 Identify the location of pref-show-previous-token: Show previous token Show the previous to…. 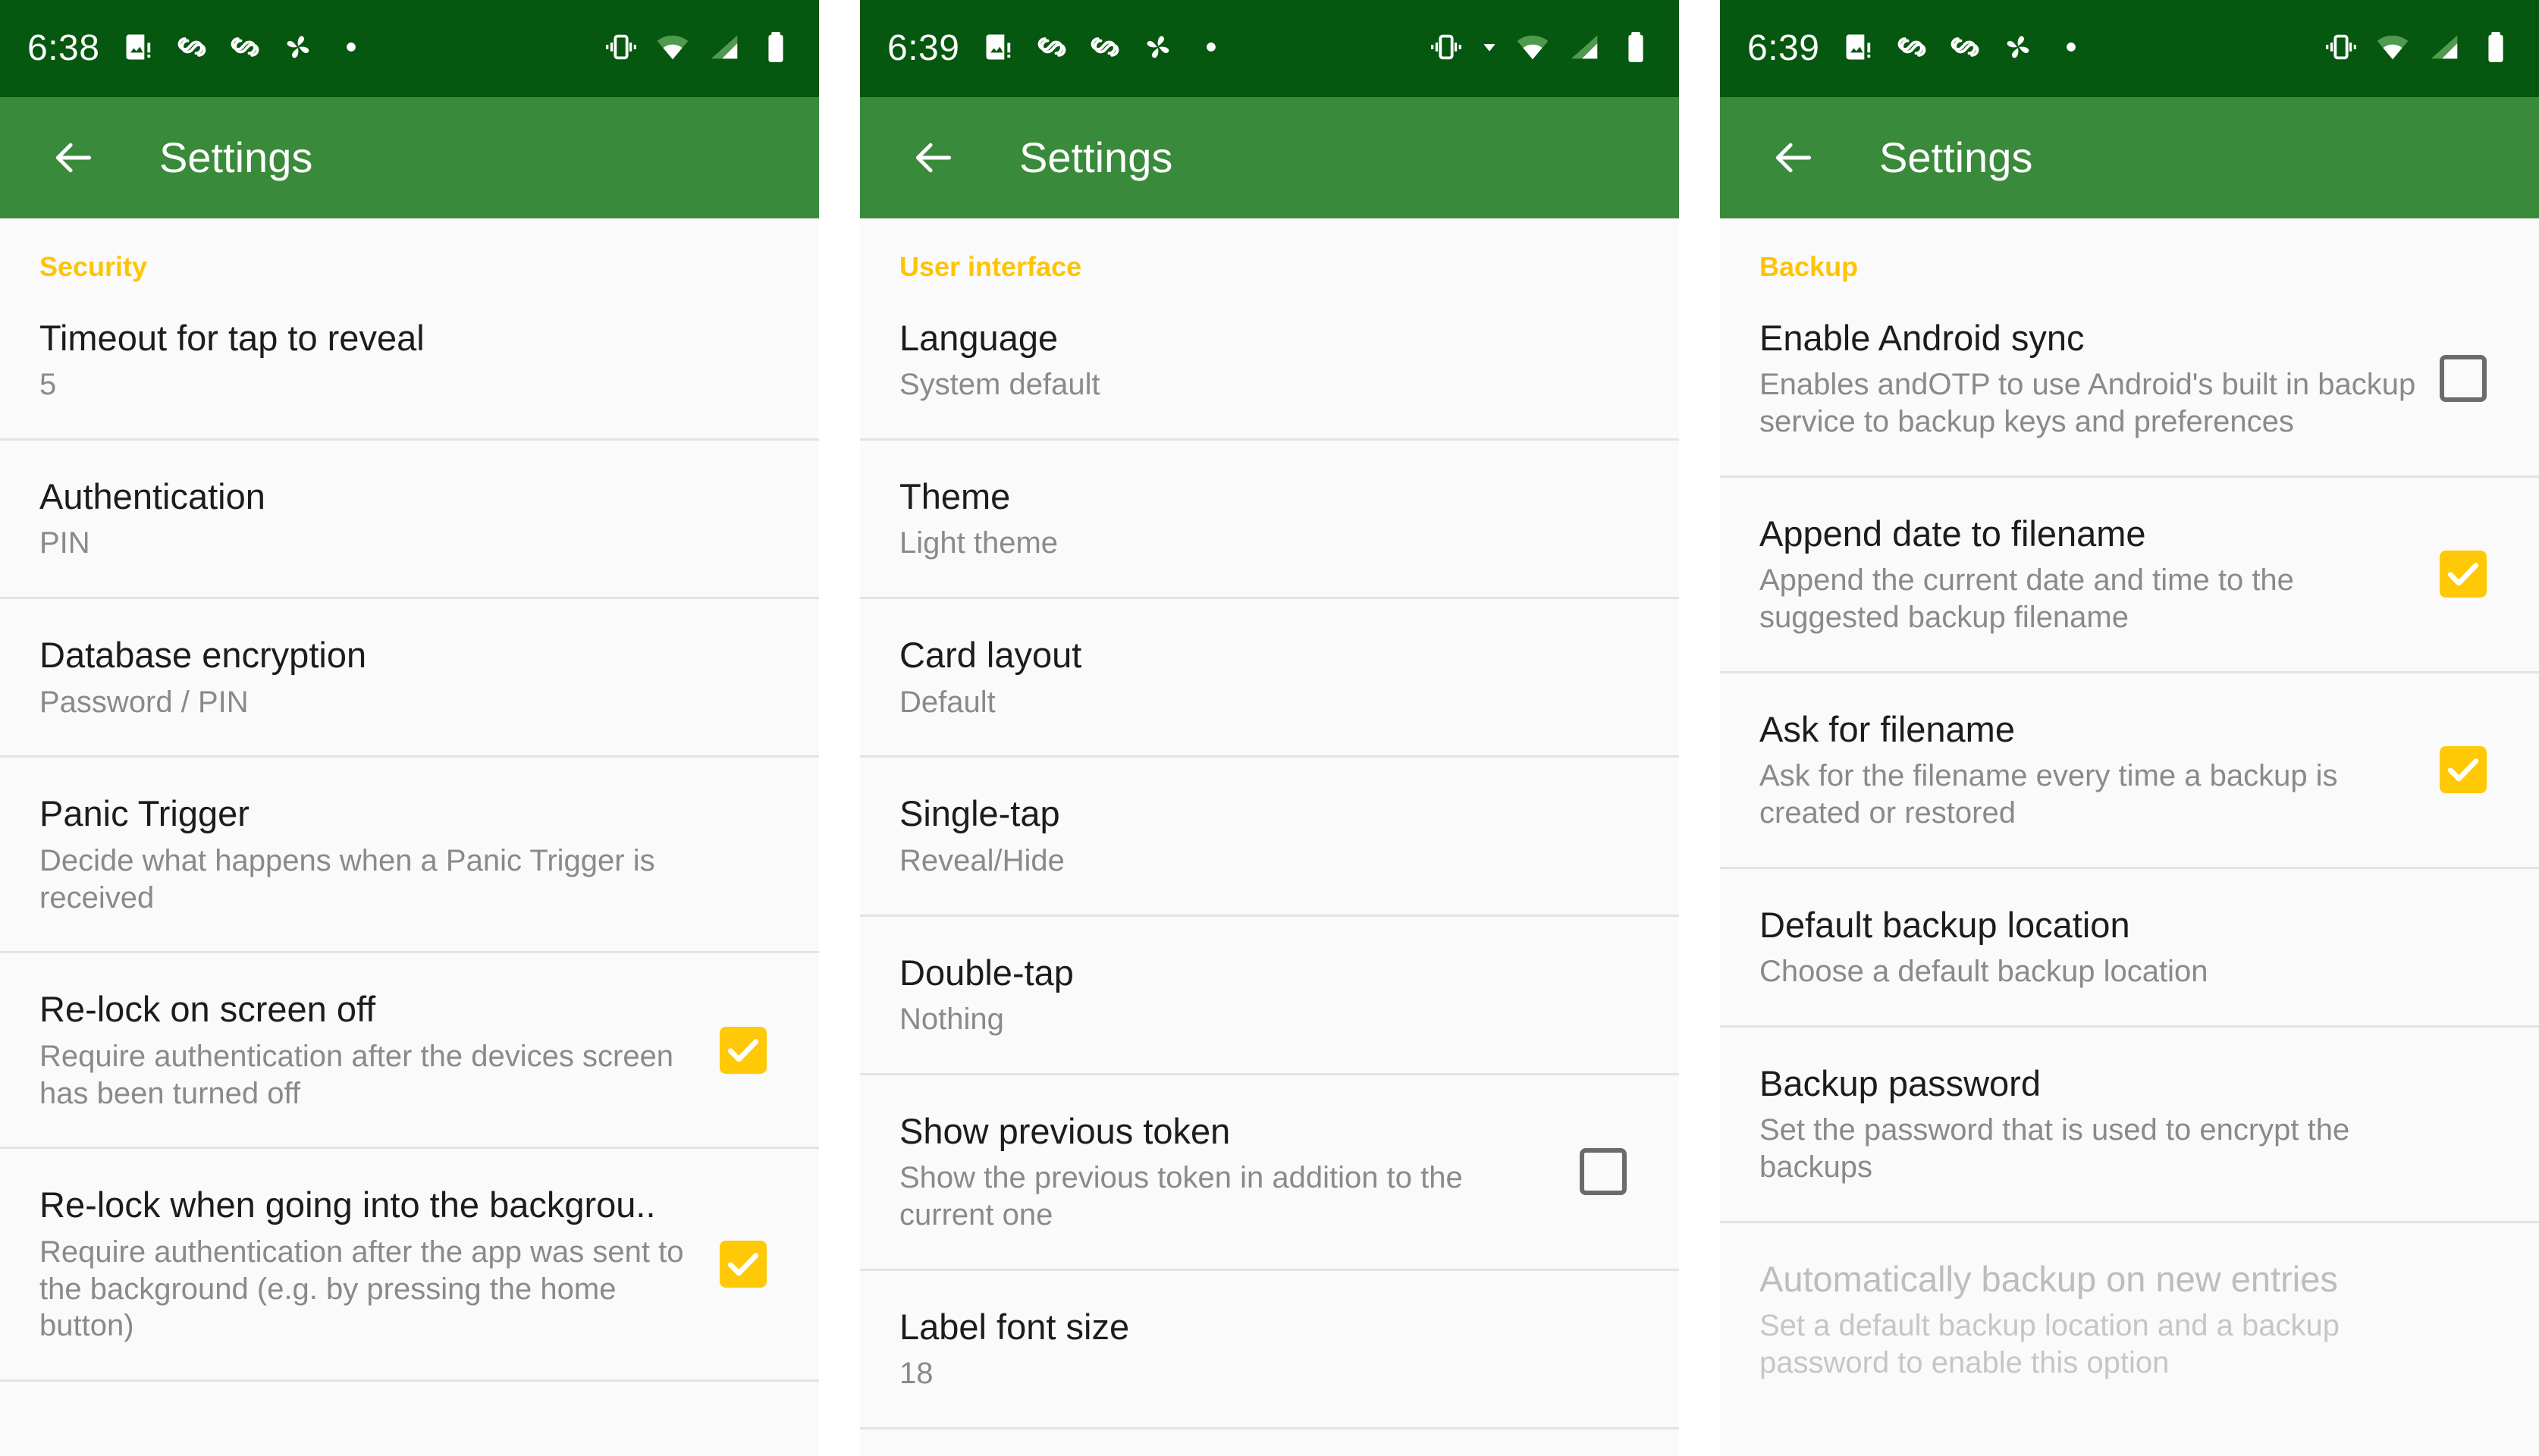
(1269, 1173).